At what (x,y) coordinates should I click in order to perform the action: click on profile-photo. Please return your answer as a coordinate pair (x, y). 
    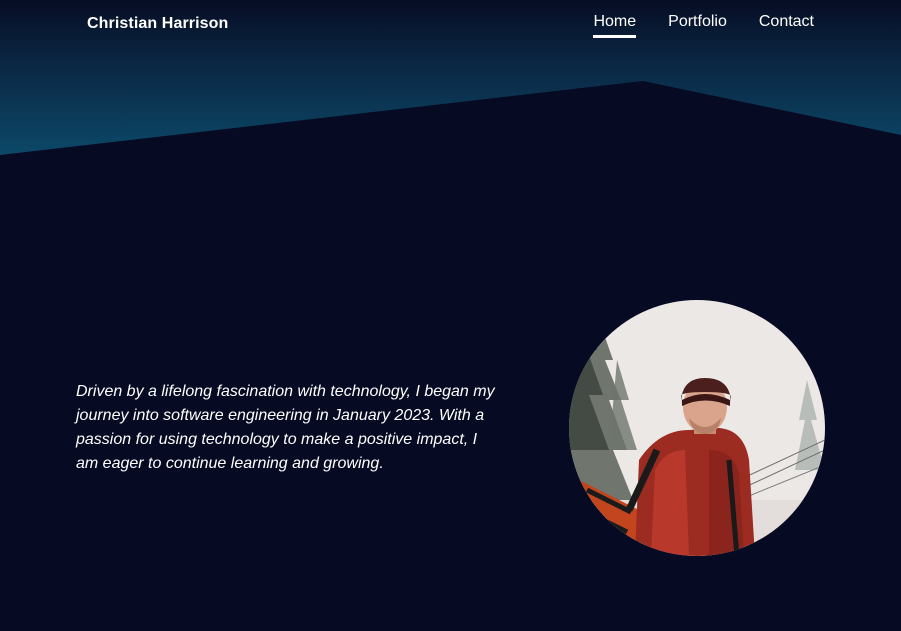
    Looking at the image, I should click on (697, 428).